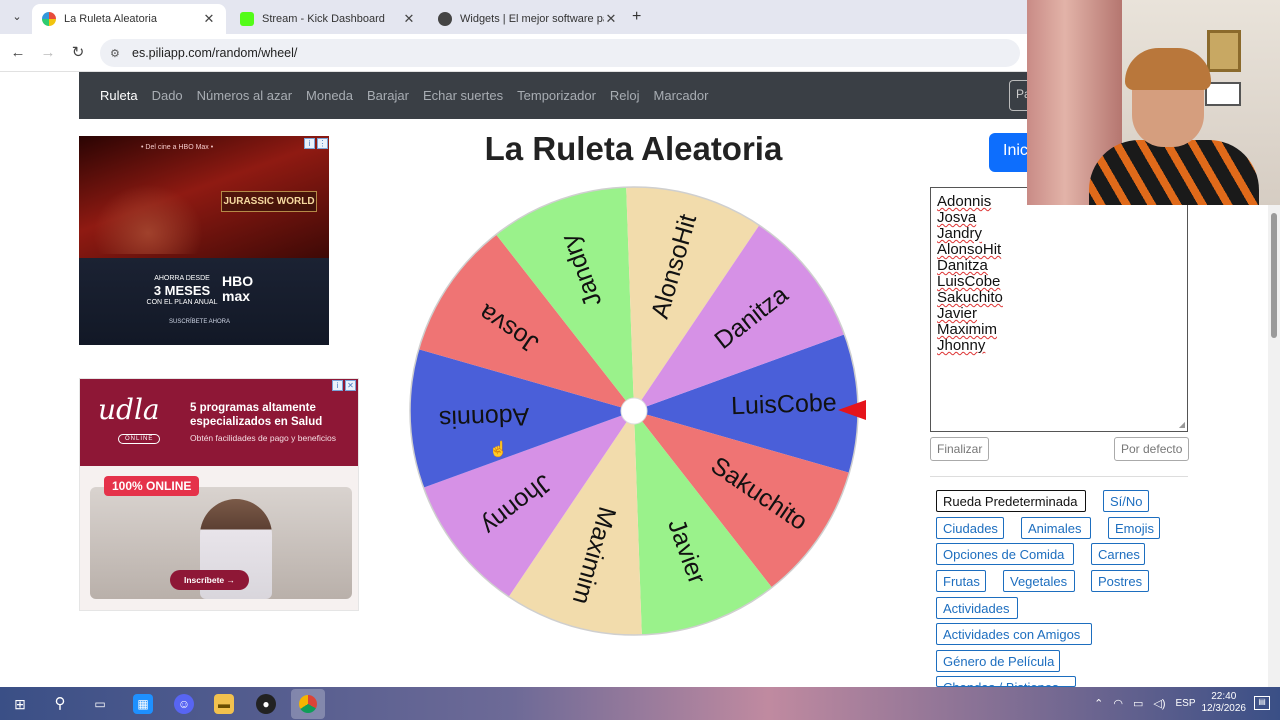  What do you see at coordinates (498, 449) in the screenshot?
I see `hand-cursor-icon: ☝` at bounding box center [498, 449].